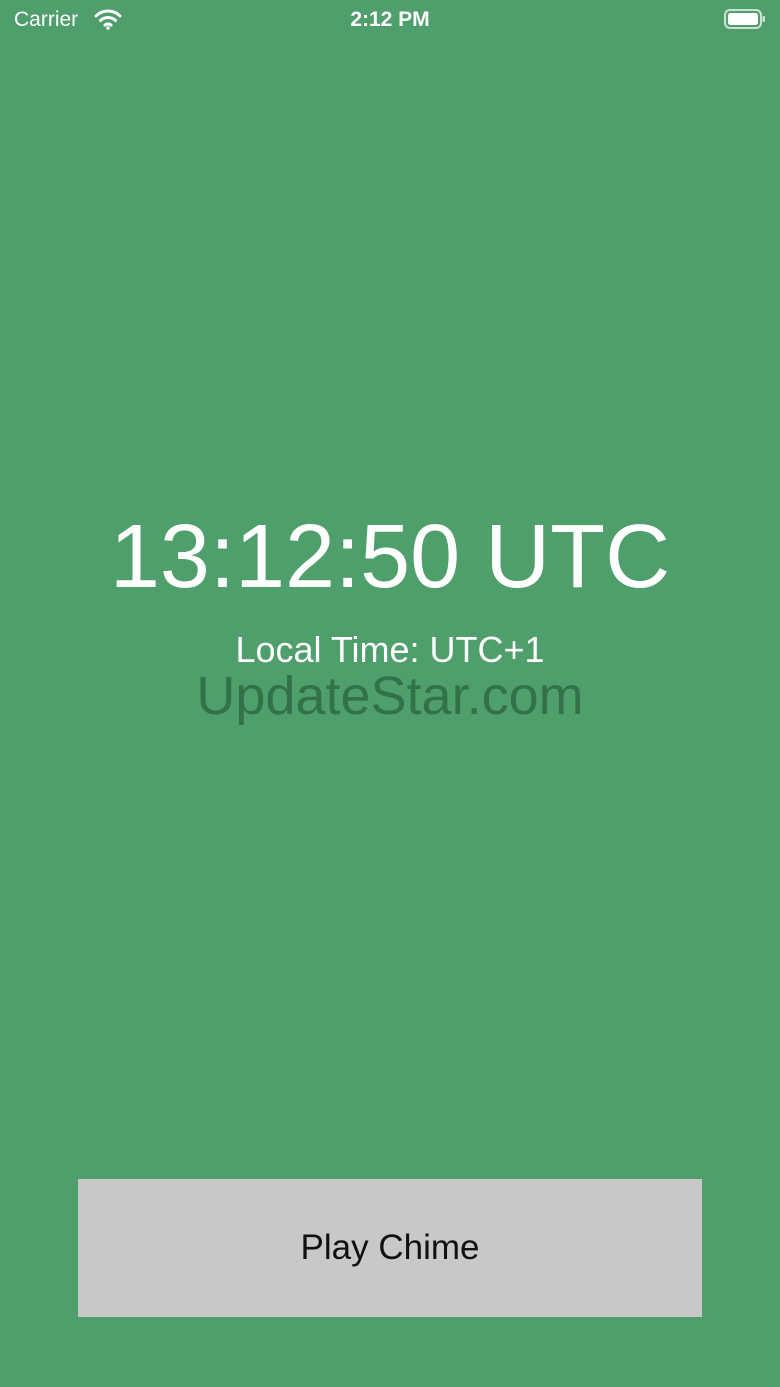 The width and height of the screenshot is (780, 1387). I want to click on status-bar: Carrier 2:12 PM, so click(390, 20).